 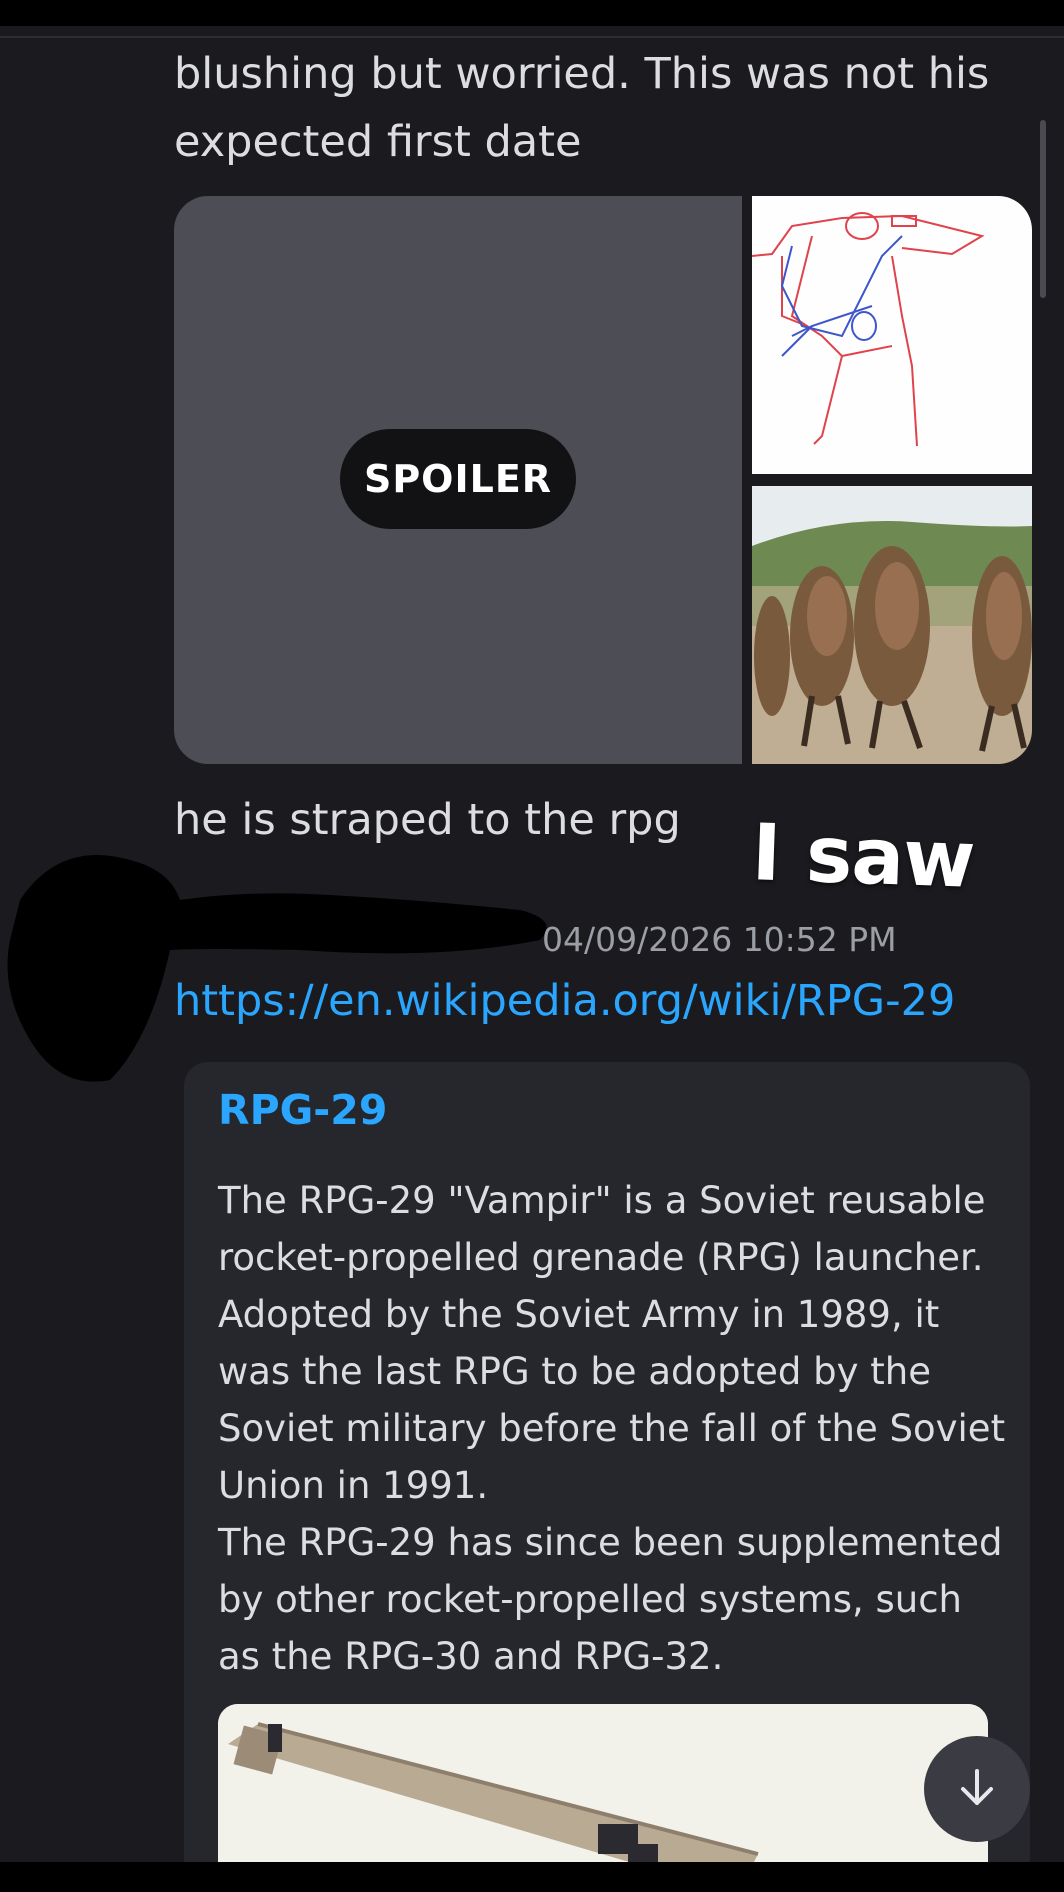 I want to click on message-text-line-1: blushing but worried. This was not his, so click(x=582, y=74).